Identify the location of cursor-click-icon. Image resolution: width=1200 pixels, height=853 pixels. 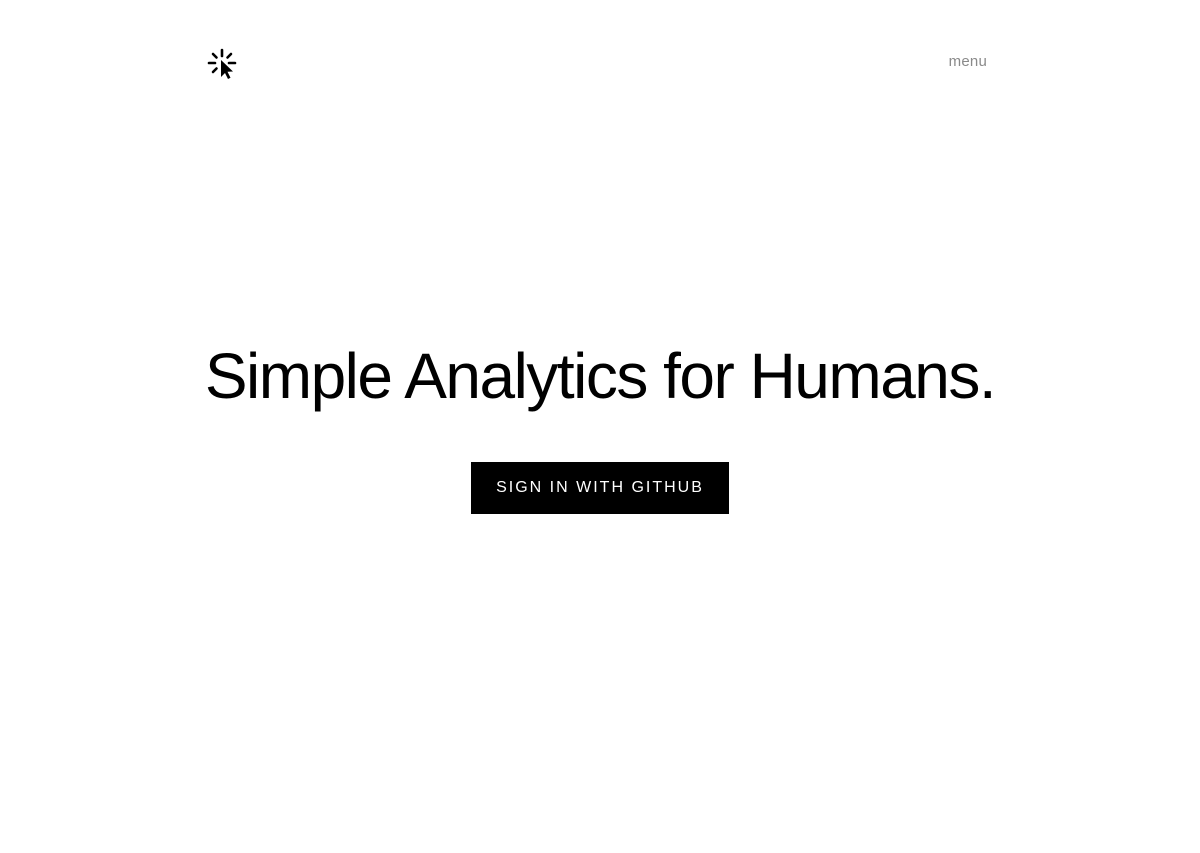
(223, 64).